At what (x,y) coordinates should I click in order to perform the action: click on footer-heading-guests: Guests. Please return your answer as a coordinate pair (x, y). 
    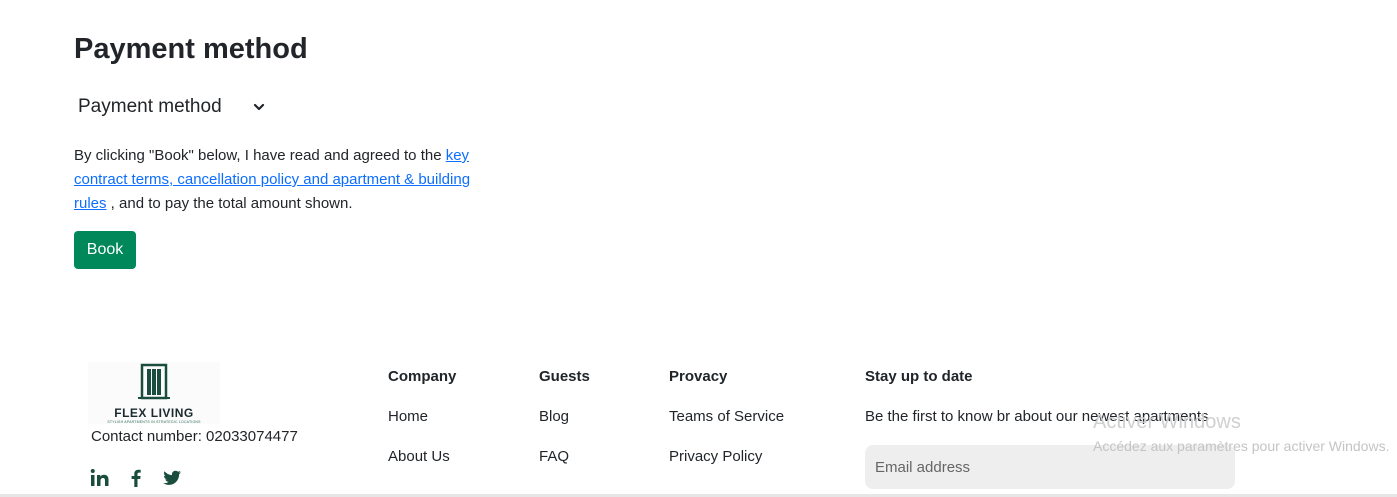
    Looking at the image, I should click on (564, 376).